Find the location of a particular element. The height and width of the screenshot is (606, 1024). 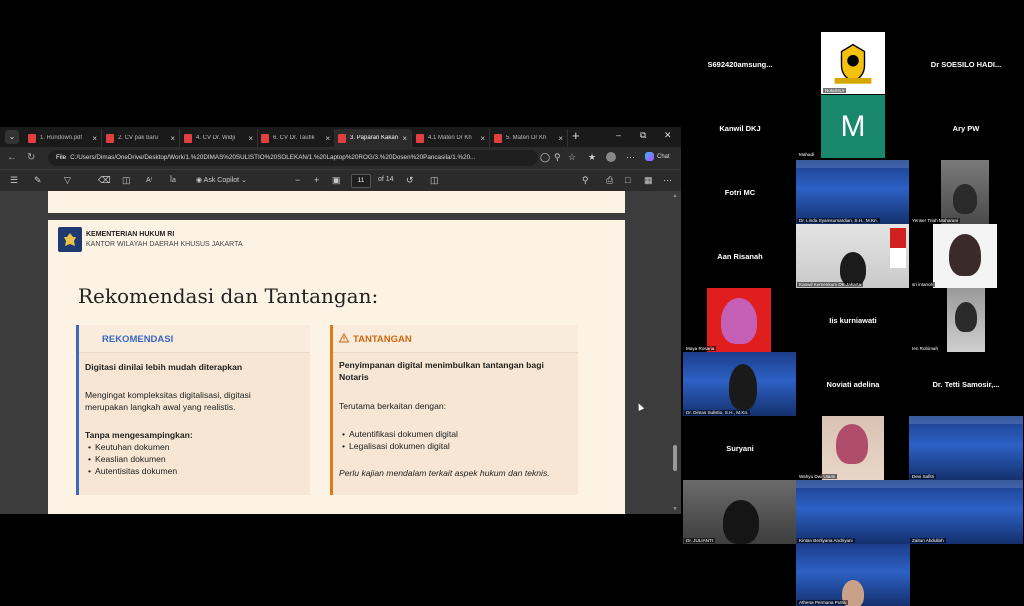

copilot-chat-button: Chat is located at coordinates (657, 156).